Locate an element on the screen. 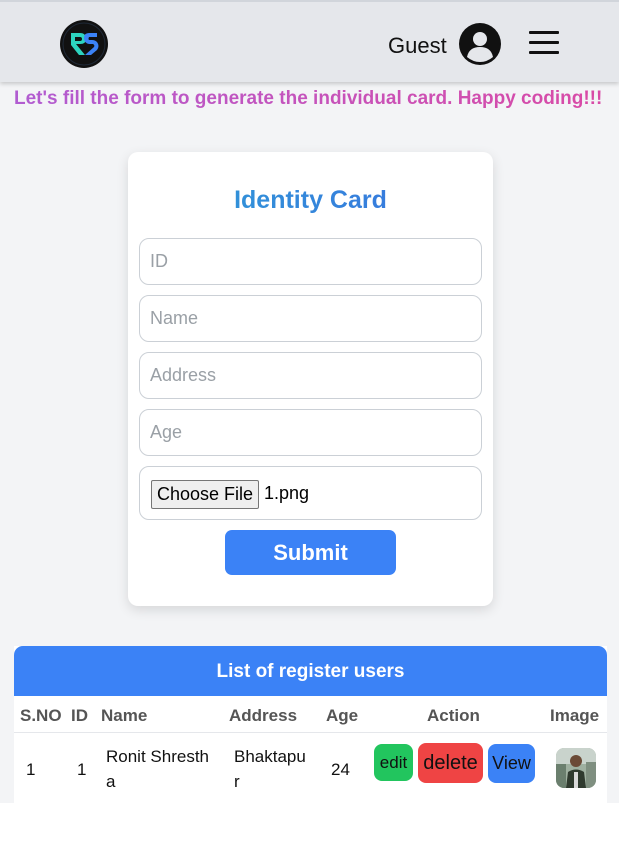 This screenshot has width=619, height=847. cell-id: 1 is located at coordinates (82, 769).